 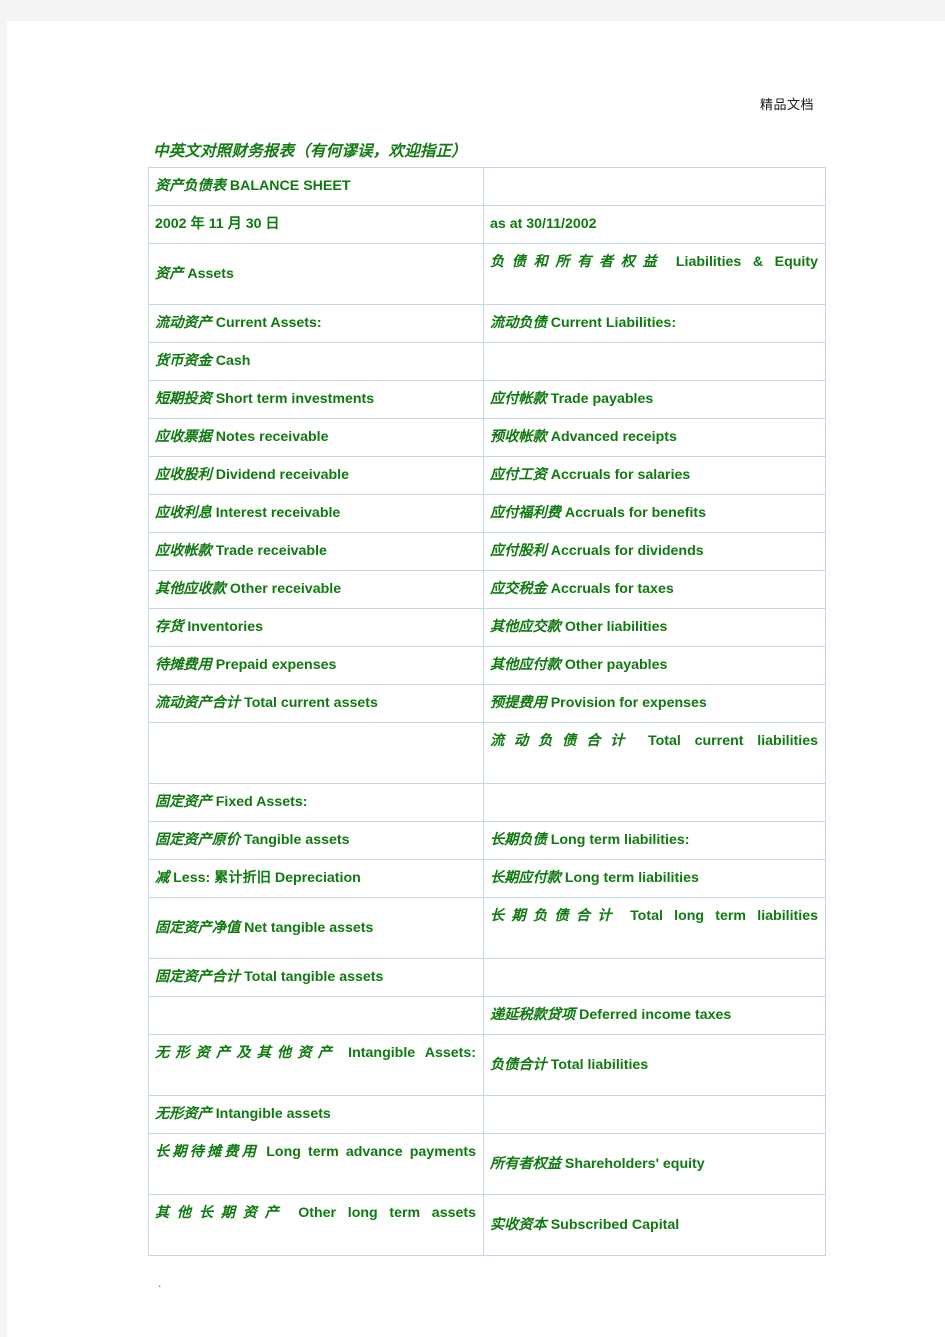 What do you see at coordinates (316, 665) in the screenshot?
I see `cell-assets: 待摊费用 Prepaid expenses` at bounding box center [316, 665].